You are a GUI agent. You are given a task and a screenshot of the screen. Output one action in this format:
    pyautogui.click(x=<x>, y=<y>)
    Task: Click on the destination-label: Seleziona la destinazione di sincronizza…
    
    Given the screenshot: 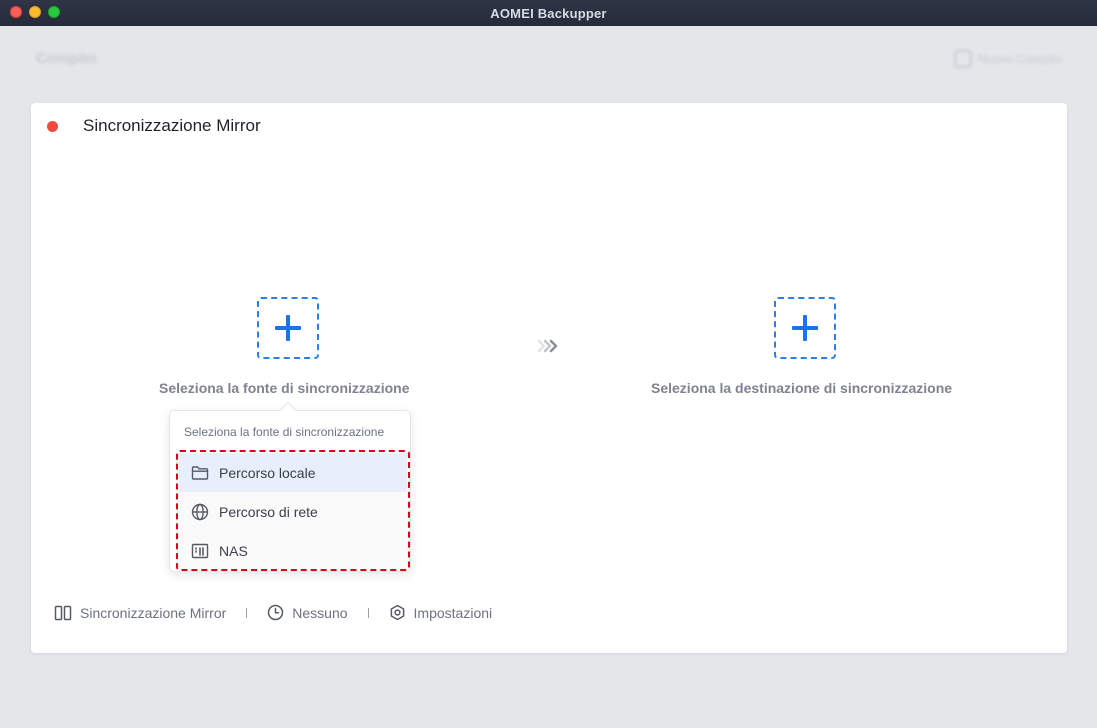 What is the action you would take?
    pyautogui.click(x=802, y=388)
    